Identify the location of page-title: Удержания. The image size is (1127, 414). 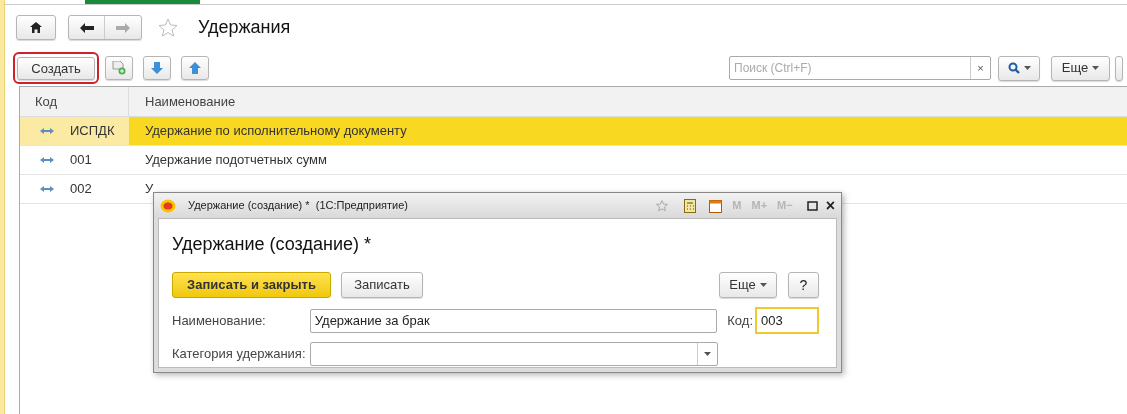
(244, 27).